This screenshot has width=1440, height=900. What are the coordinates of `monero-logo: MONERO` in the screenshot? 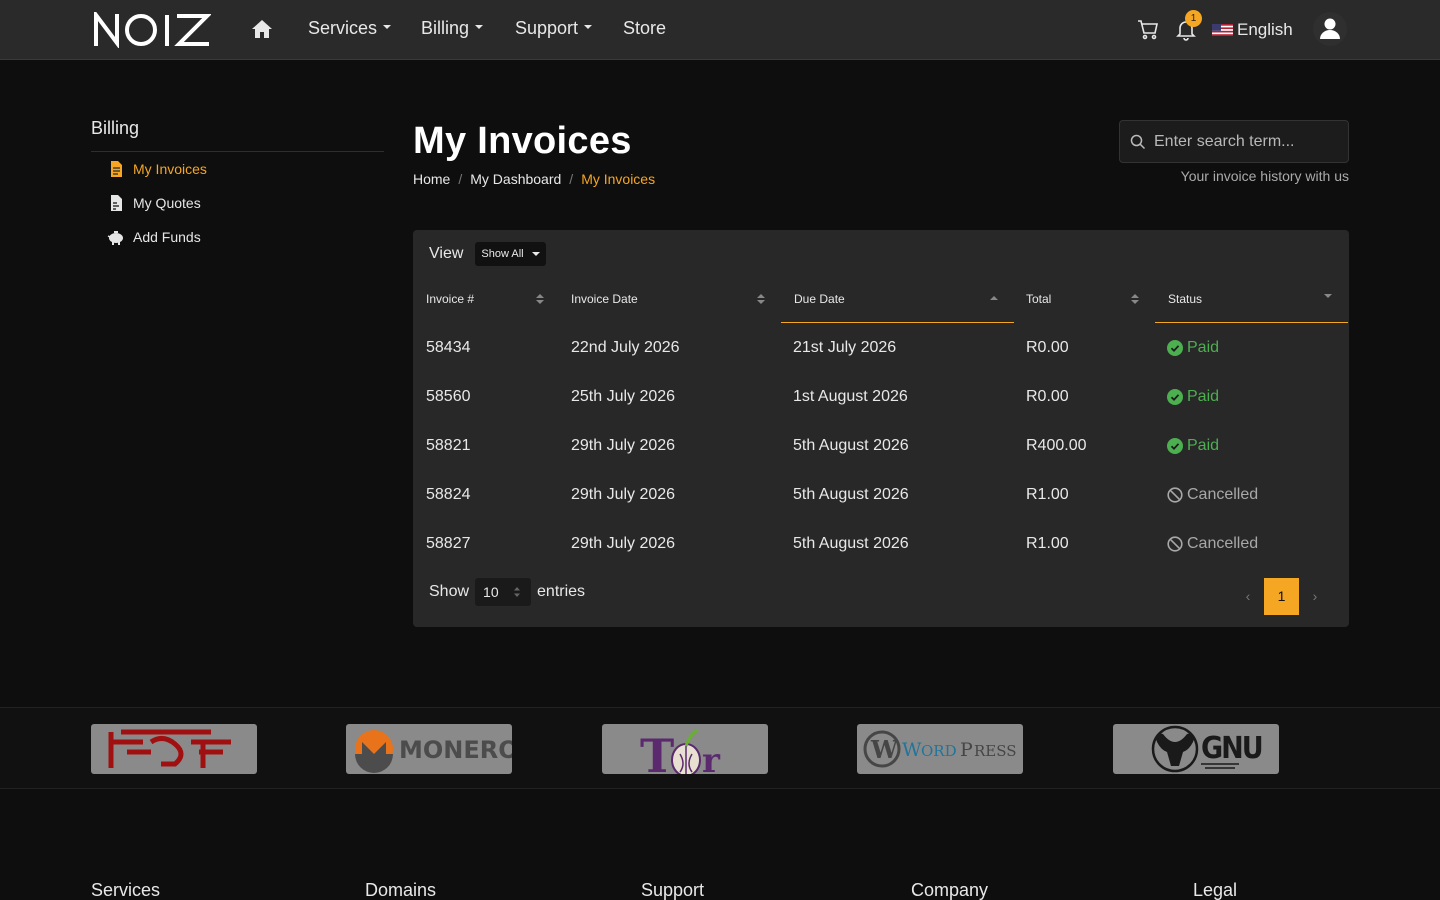 It's located at (429, 749).